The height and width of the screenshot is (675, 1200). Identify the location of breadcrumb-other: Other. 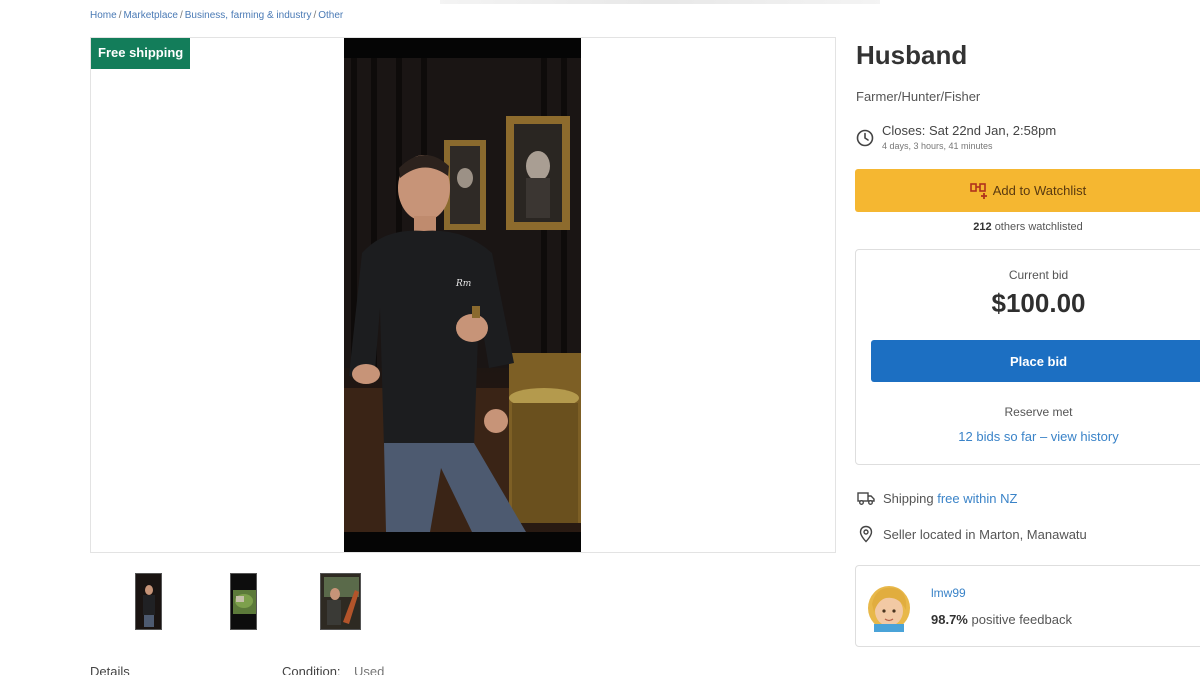
(330, 15).